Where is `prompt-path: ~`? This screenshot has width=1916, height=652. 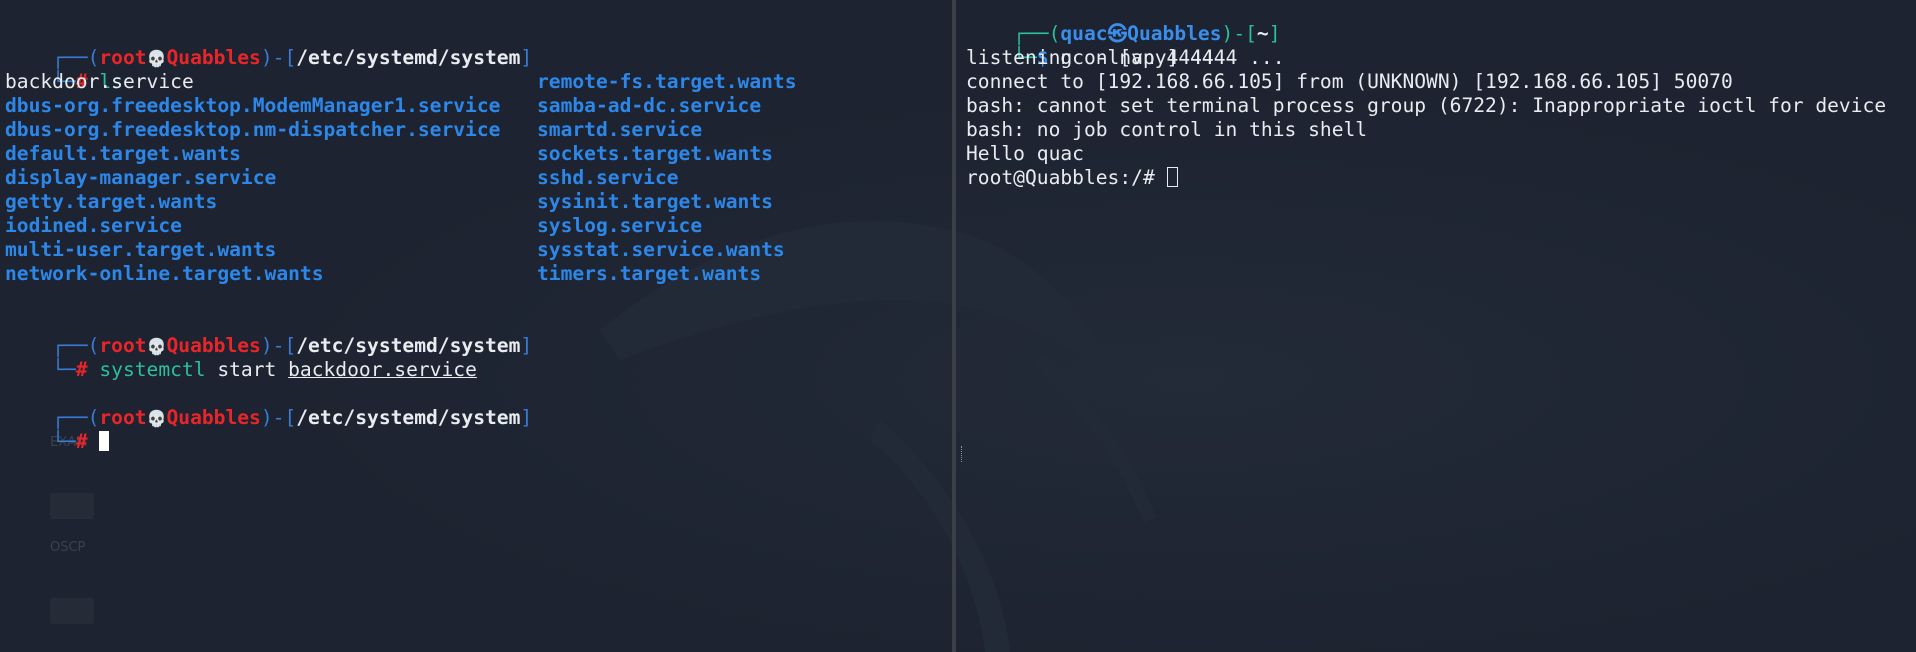 prompt-path: ~ is located at coordinates (1262, 33).